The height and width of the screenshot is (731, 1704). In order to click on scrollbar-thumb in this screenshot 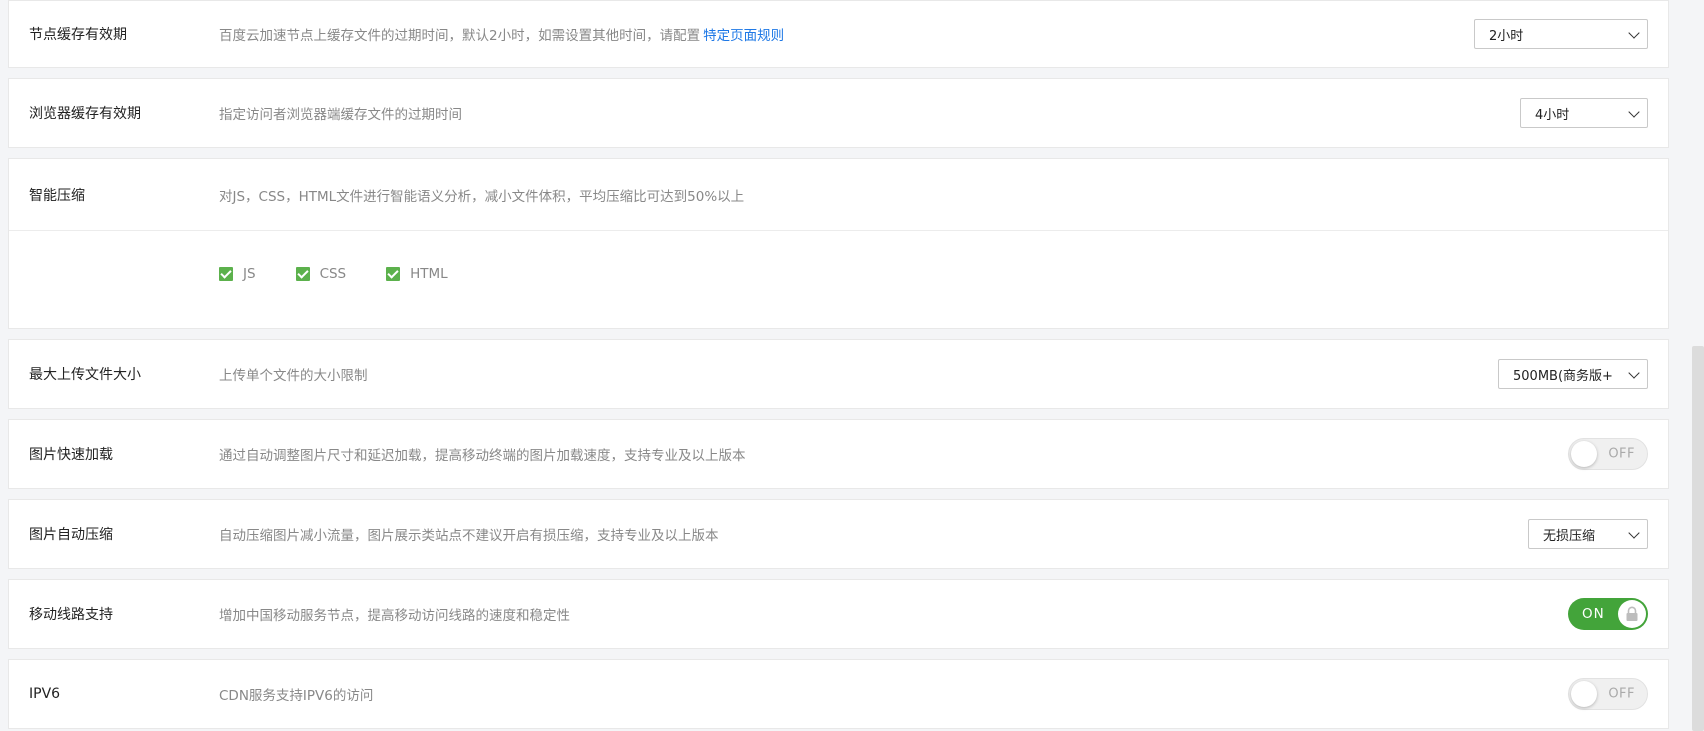, I will do `click(1698, 538)`.